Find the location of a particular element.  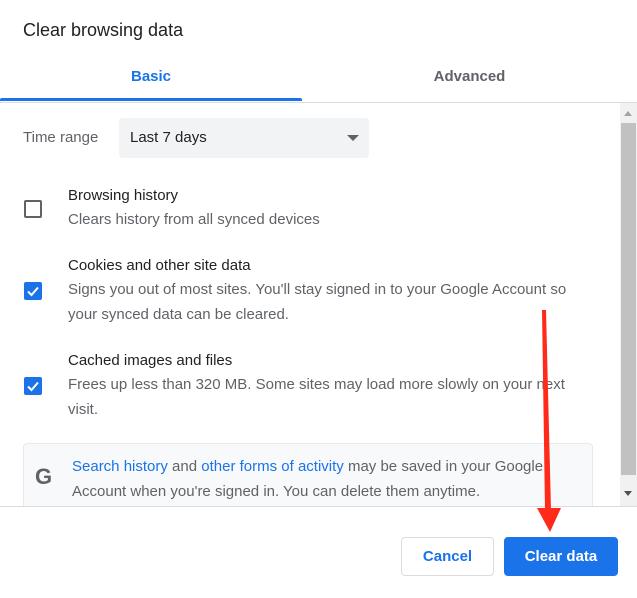

option-title: Cached images and files is located at coordinates (150, 360).